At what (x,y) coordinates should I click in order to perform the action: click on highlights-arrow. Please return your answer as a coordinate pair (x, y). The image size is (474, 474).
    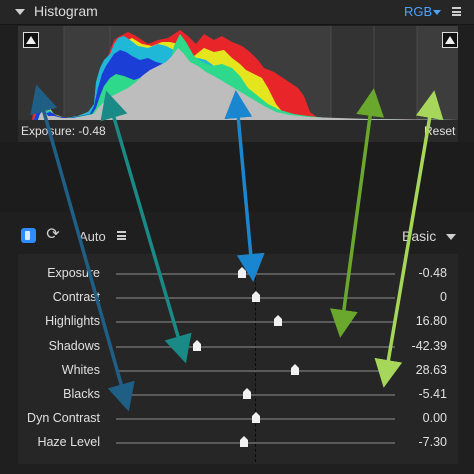
    Looking at the image, I should click on (357, 213).